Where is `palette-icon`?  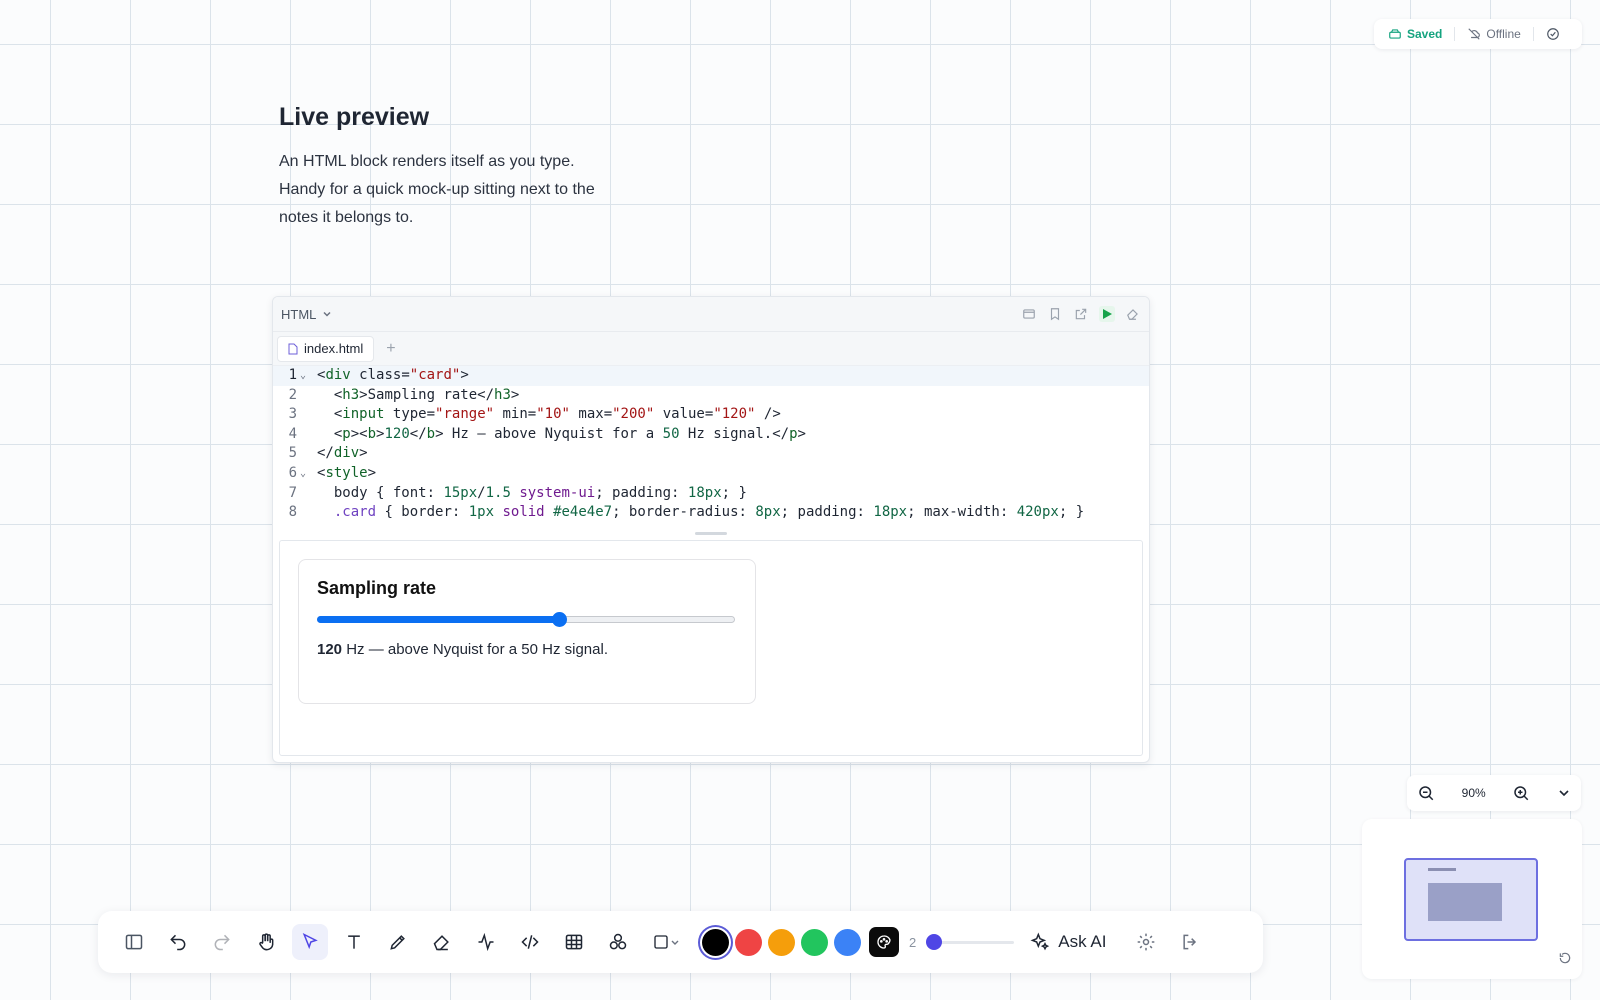 palette-icon is located at coordinates (884, 942).